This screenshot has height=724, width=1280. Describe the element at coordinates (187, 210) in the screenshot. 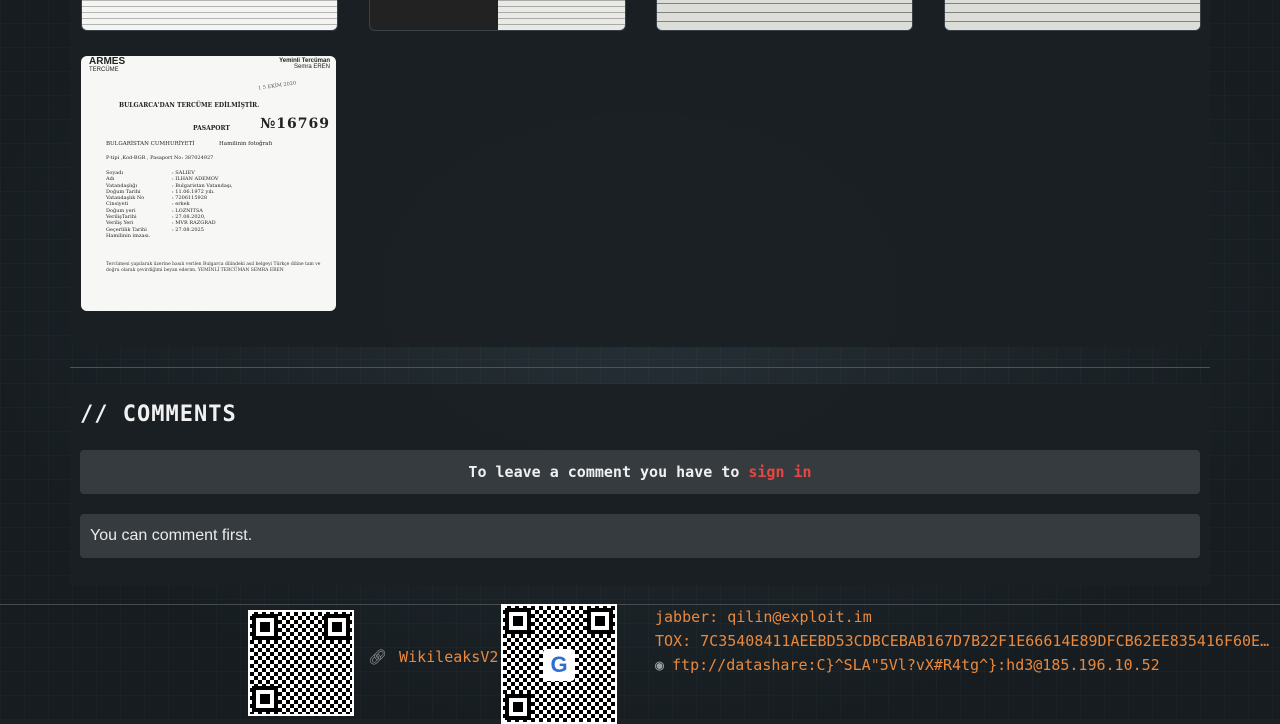

I see `doc-field-value: : LOZNITSA` at that location.